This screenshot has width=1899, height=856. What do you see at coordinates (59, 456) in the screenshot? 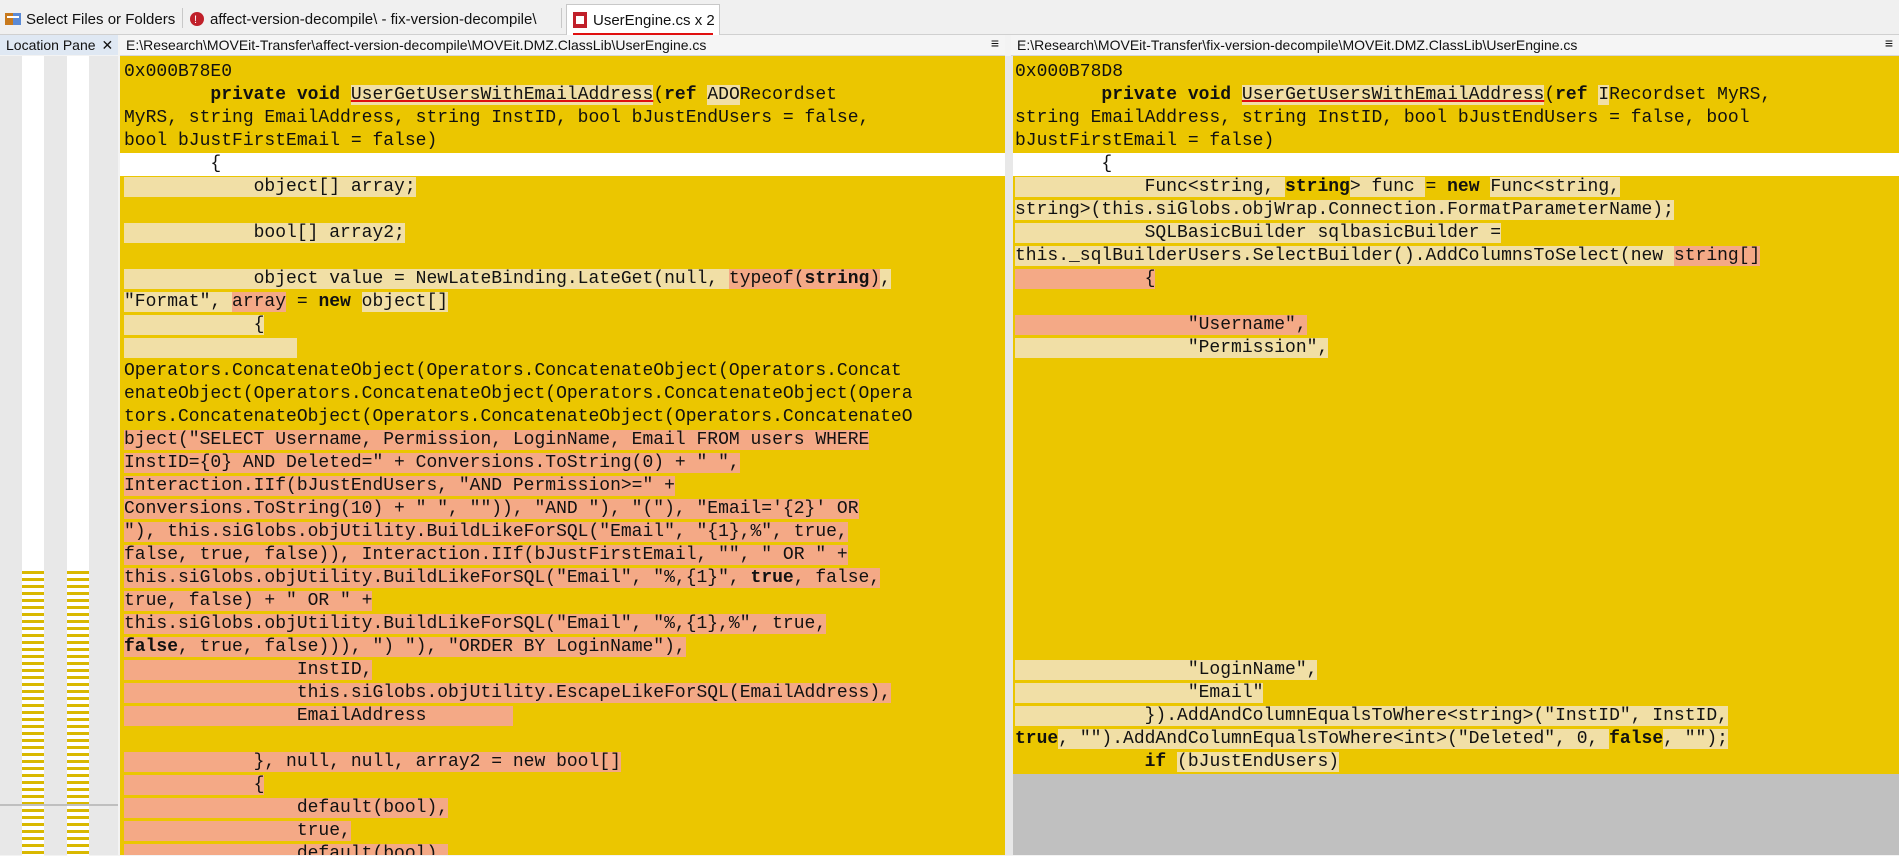
I see `location-pane` at bounding box center [59, 456].